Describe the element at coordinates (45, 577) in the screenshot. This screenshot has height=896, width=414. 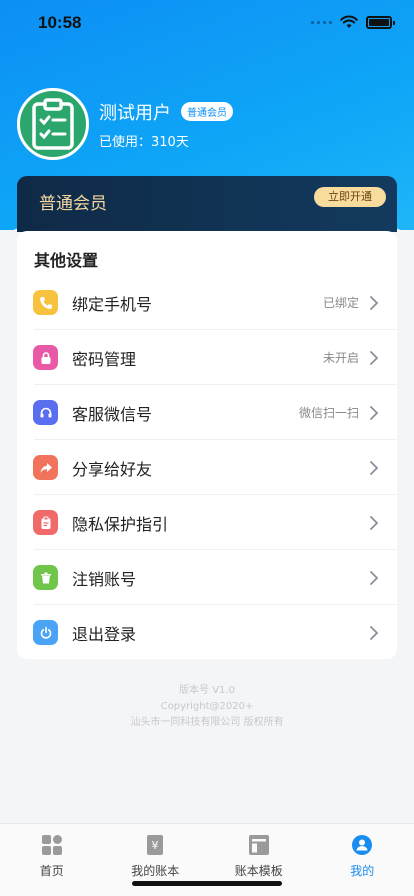
I see `trash-icon` at that location.